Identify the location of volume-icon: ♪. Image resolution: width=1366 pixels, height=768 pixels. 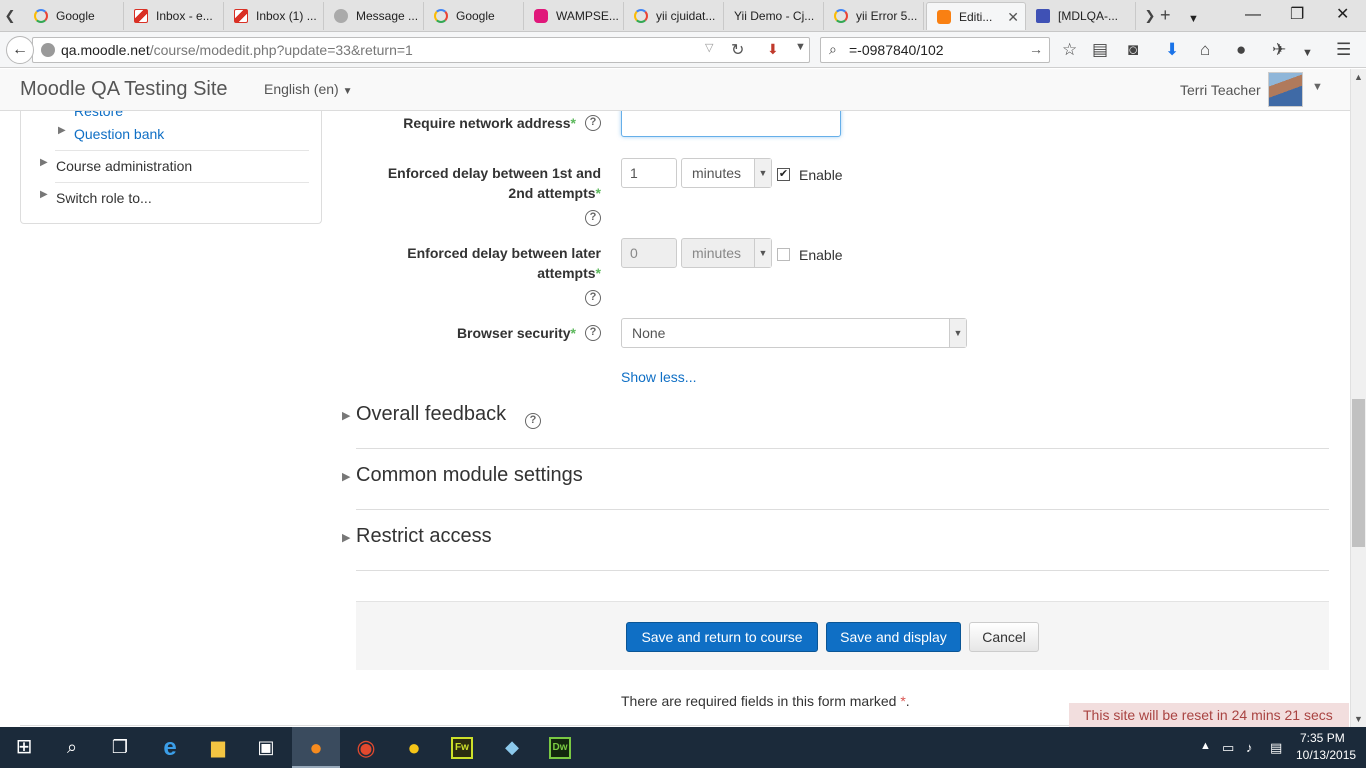
(1249, 747).